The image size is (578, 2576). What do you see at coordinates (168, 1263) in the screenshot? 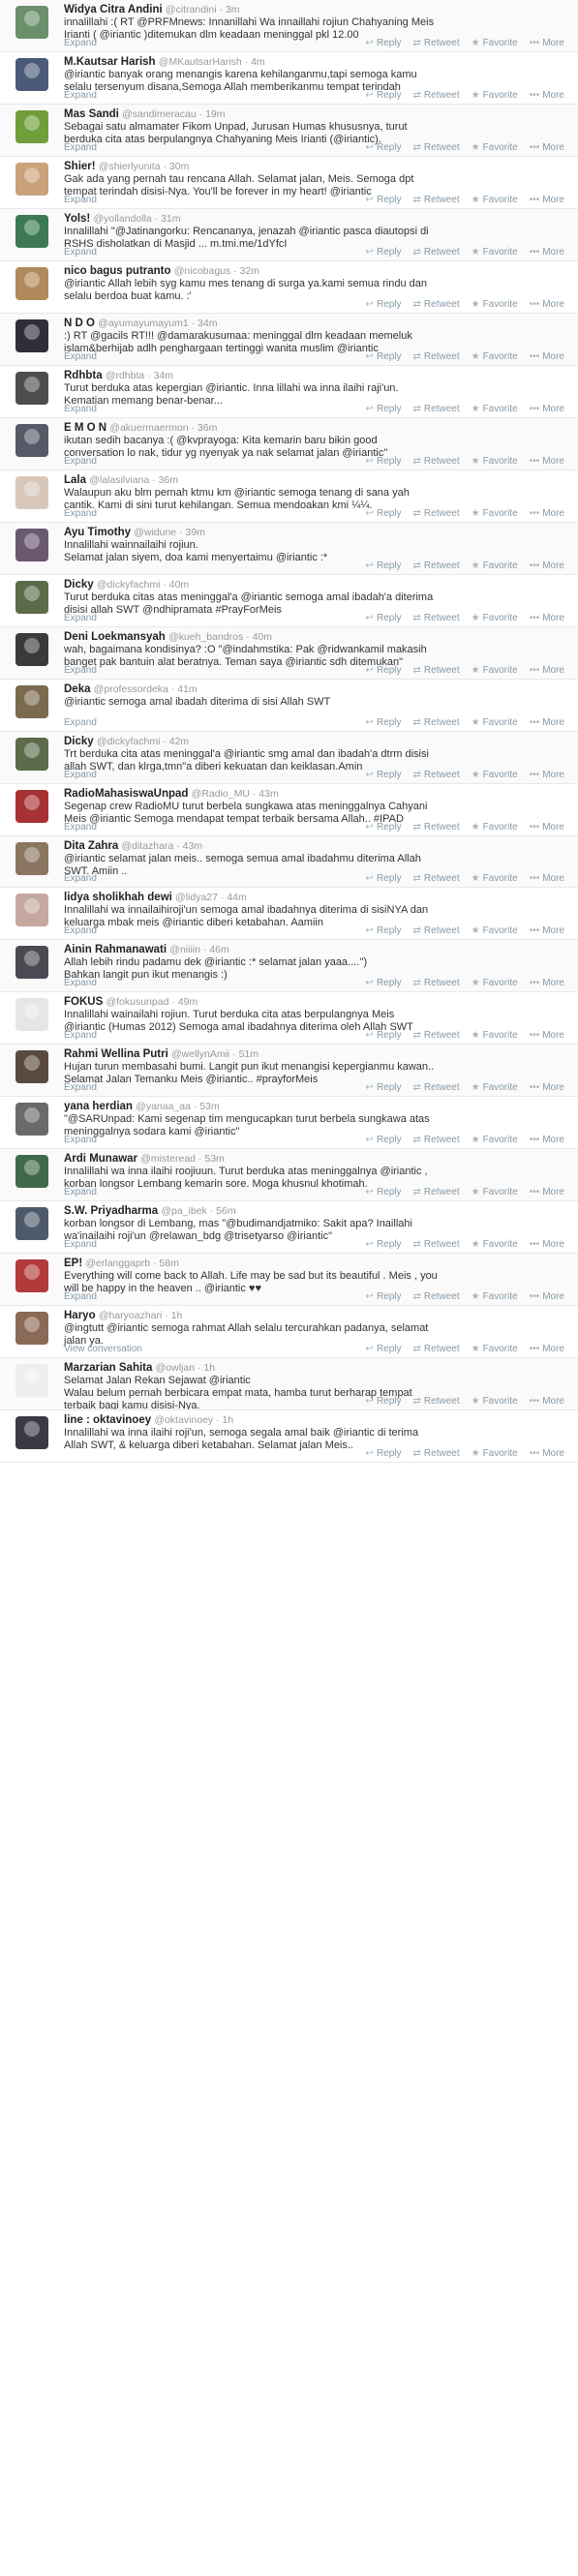
I see `timestamp: 58m` at bounding box center [168, 1263].